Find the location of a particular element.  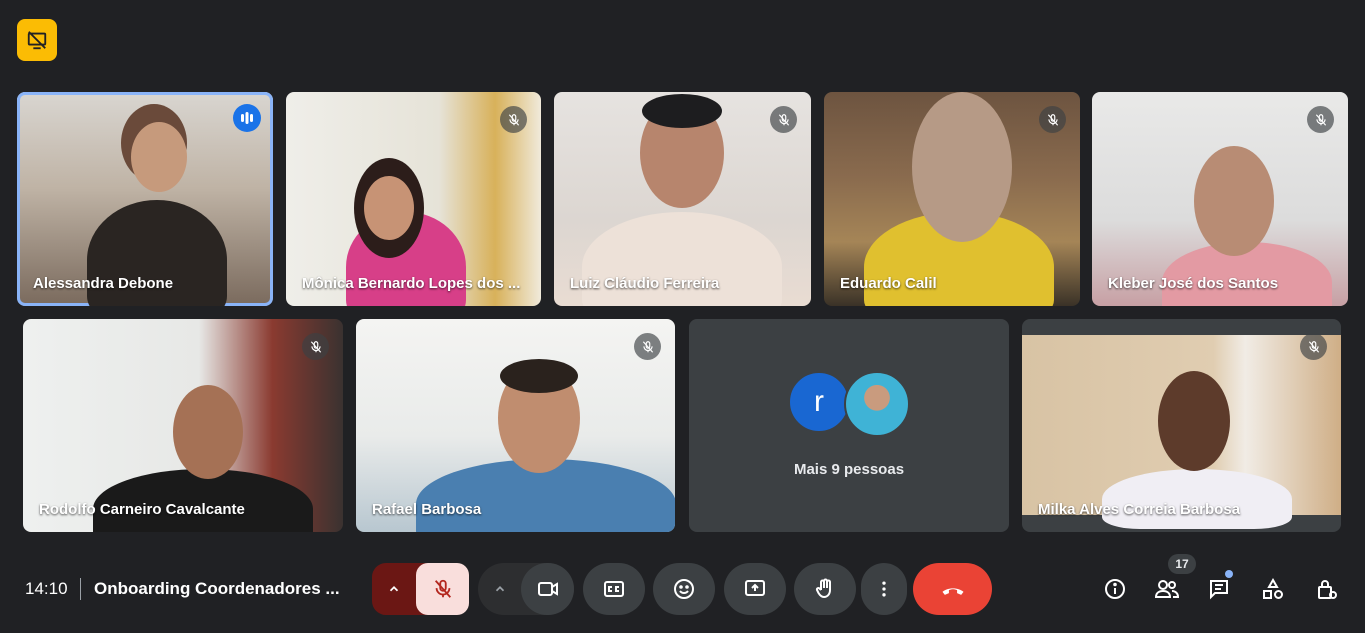

captions-icon is located at coordinates (614, 589).